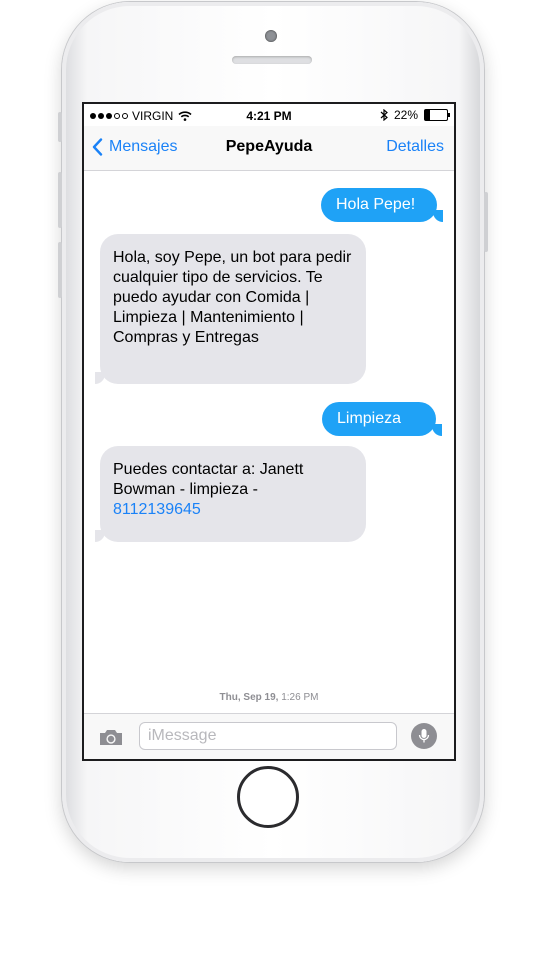  What do you see at coordinates (269, 115) in the screenshot?
I see `status-bar: VIRGIN 4:21 PM 22%` at bounding box center [269, 115].